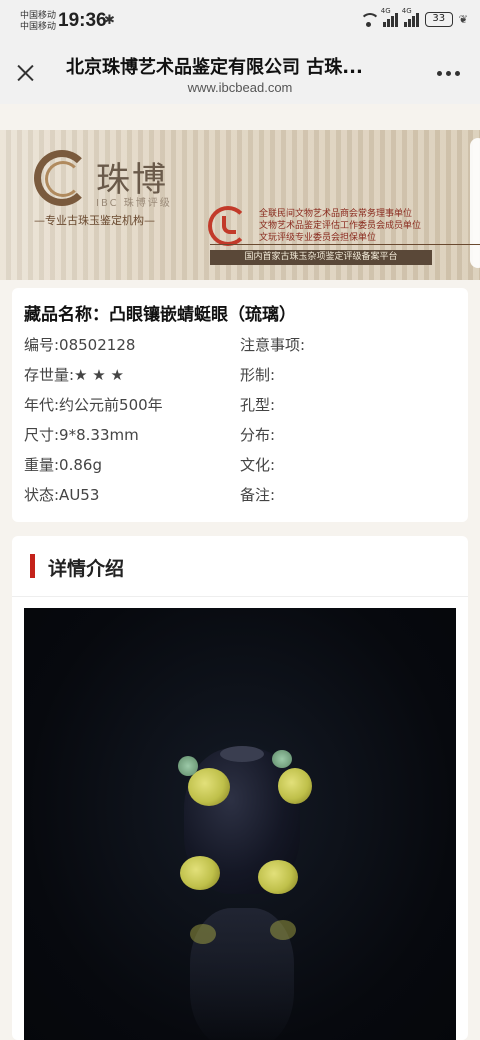  I want to click on attribute-value: 备注:, so click(258, 495).